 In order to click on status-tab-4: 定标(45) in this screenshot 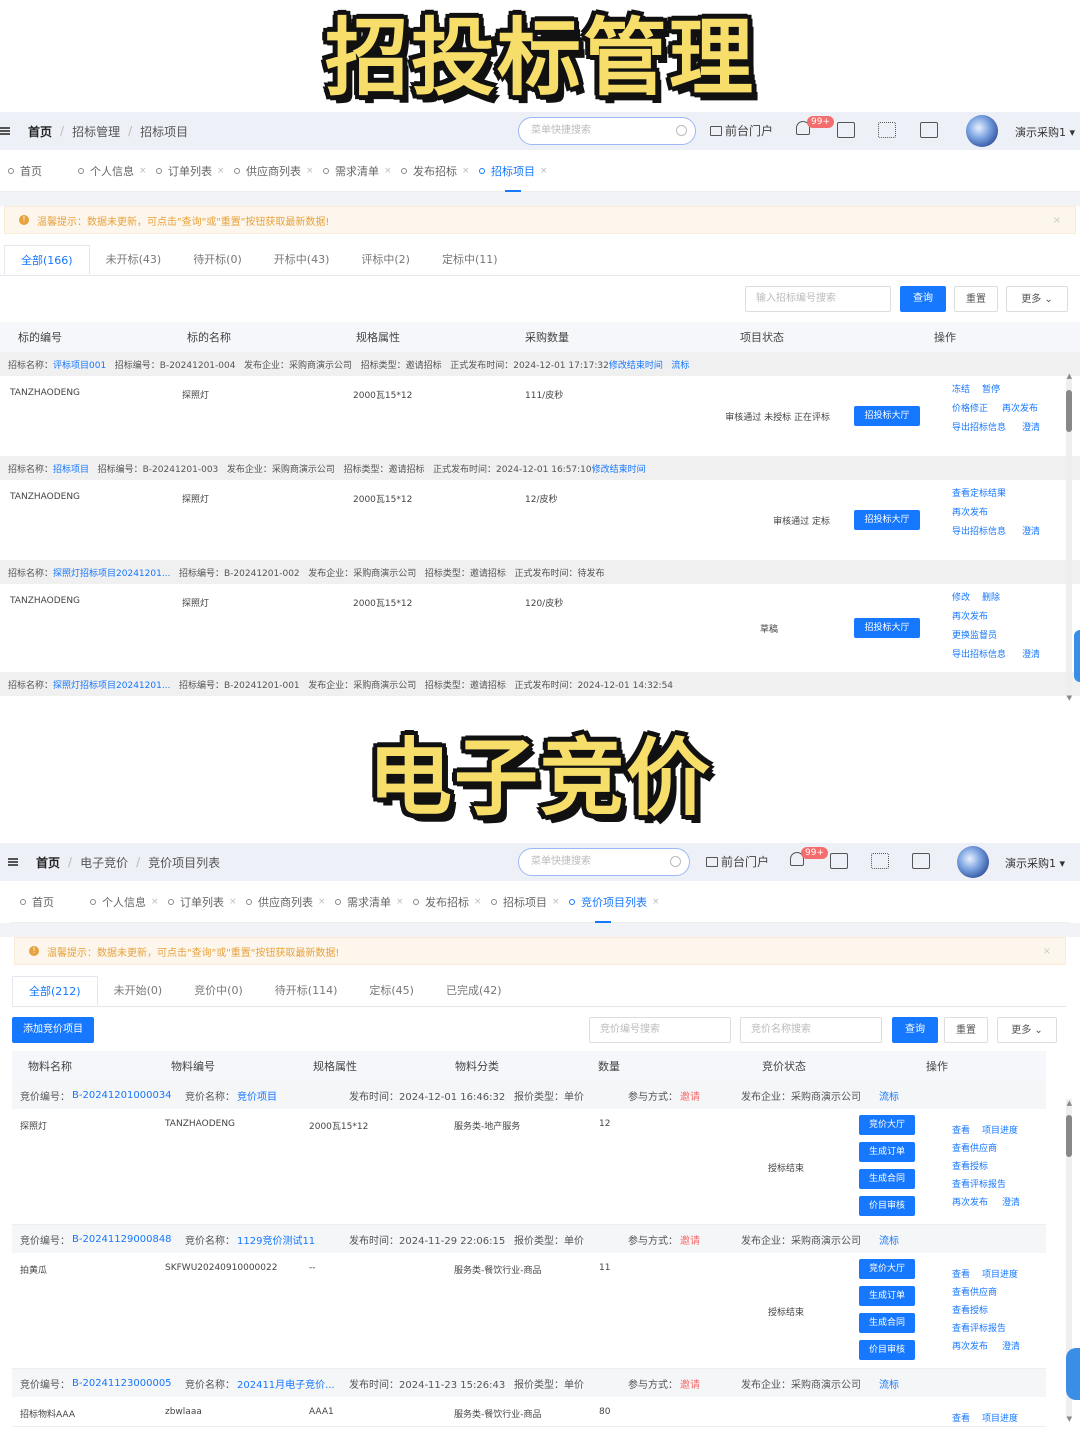, I will do `click(391, 991)`.